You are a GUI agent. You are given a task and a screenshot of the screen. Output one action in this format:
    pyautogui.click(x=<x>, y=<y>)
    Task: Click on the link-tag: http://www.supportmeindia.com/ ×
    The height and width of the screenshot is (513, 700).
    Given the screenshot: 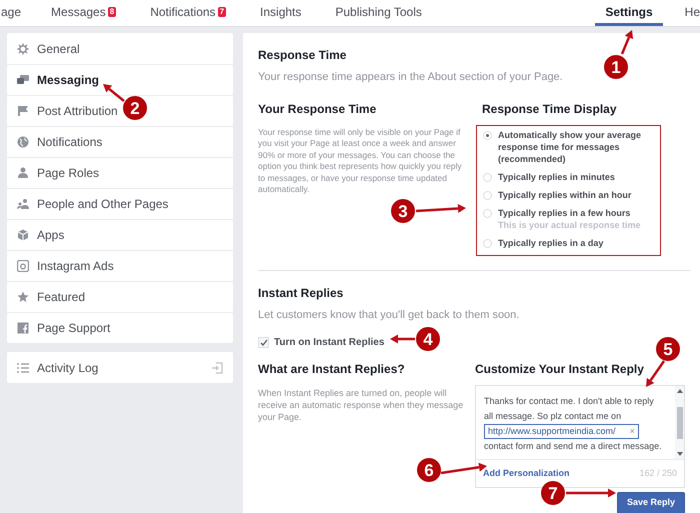 What is the action you would take?
    pyautogui.click(x=561, y=431)
    